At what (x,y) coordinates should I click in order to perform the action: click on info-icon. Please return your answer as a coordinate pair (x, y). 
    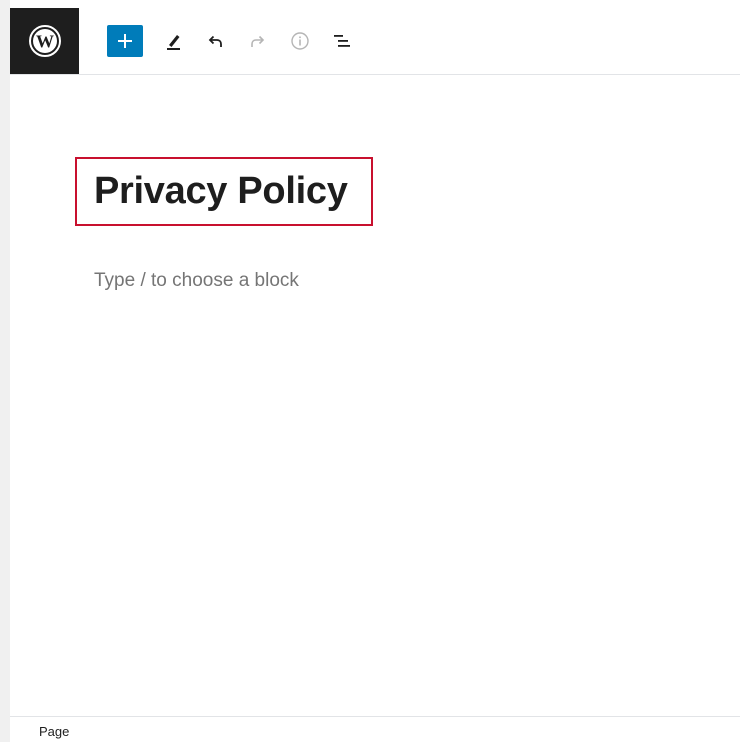
    Looking at the image, I should click on (300, 41).